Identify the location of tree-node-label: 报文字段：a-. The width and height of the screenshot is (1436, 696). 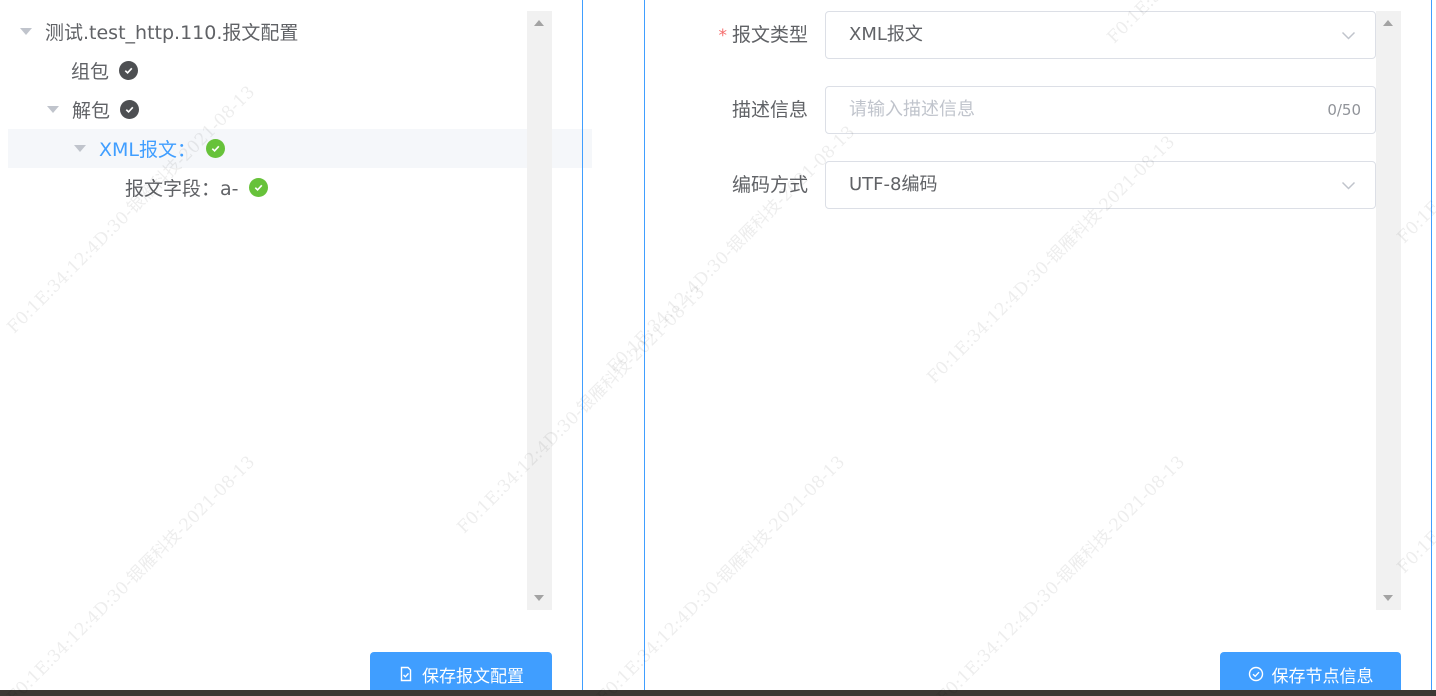
(182, 189).